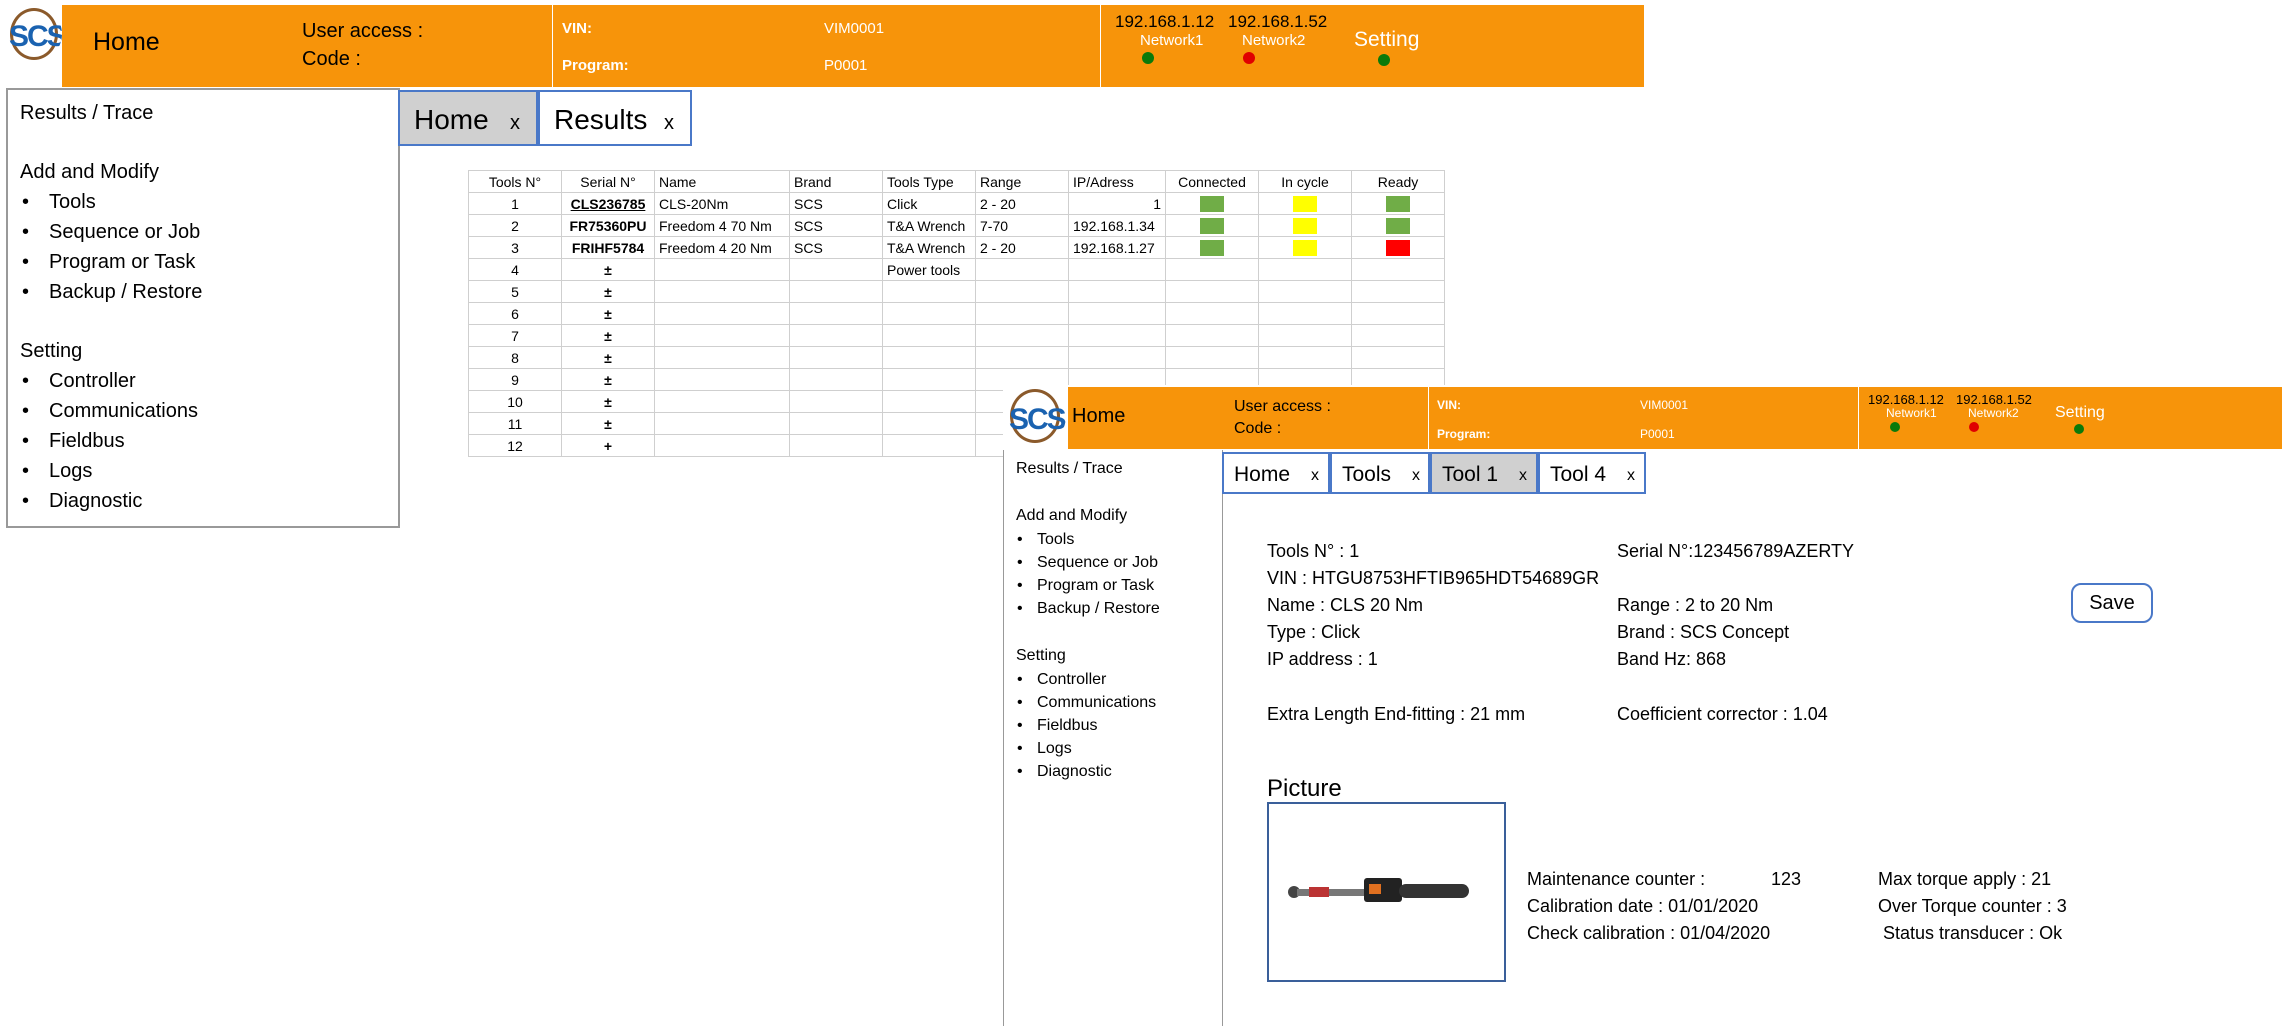 This screenshot has height=1026, width=2288. I want to click on col-range: Range, so click(1022, 181).